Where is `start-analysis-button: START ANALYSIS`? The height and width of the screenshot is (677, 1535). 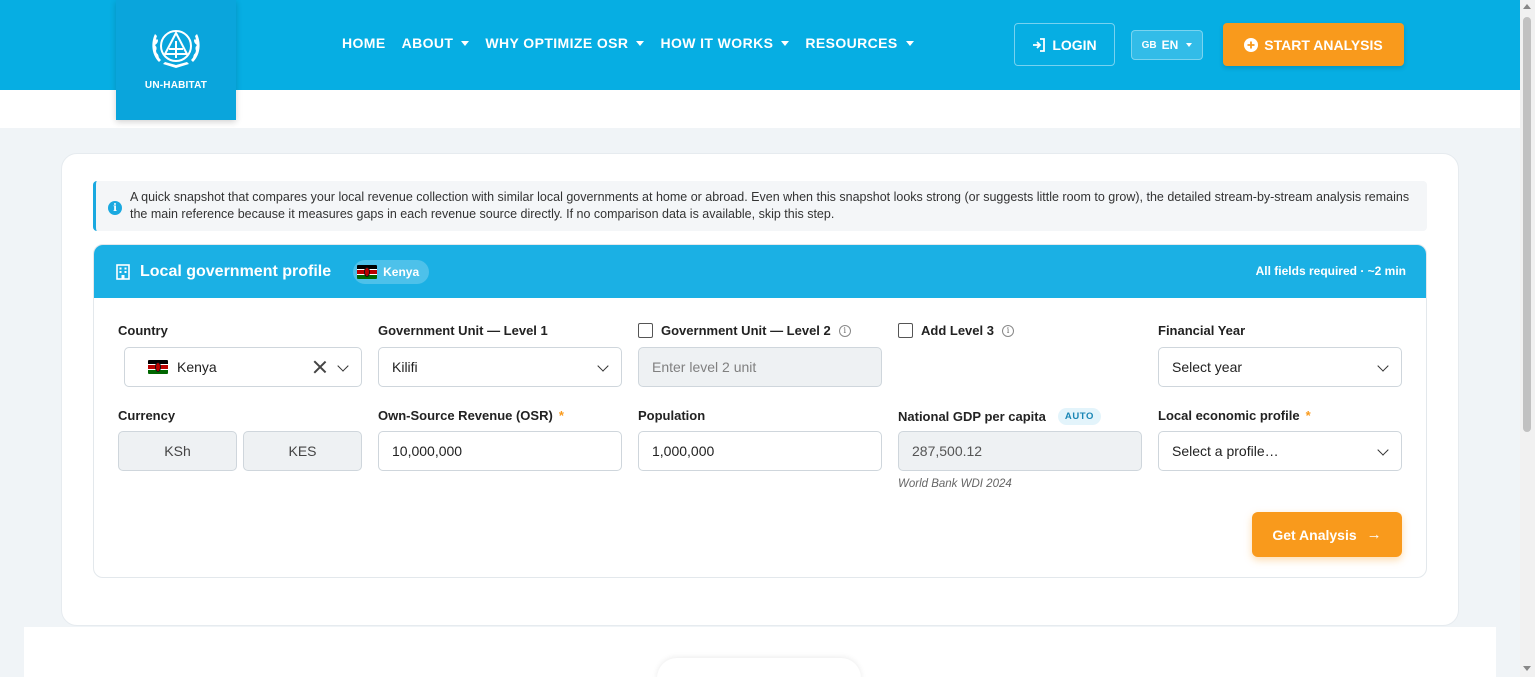
start-analysis-button: START ANALYSIS is located at coordinates (1313, 44).